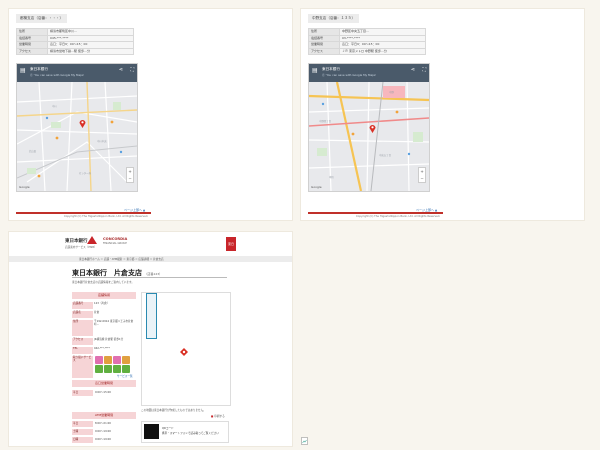  I want to click on page-header: 都築支店（店番：・・・）, so click(42, 18).